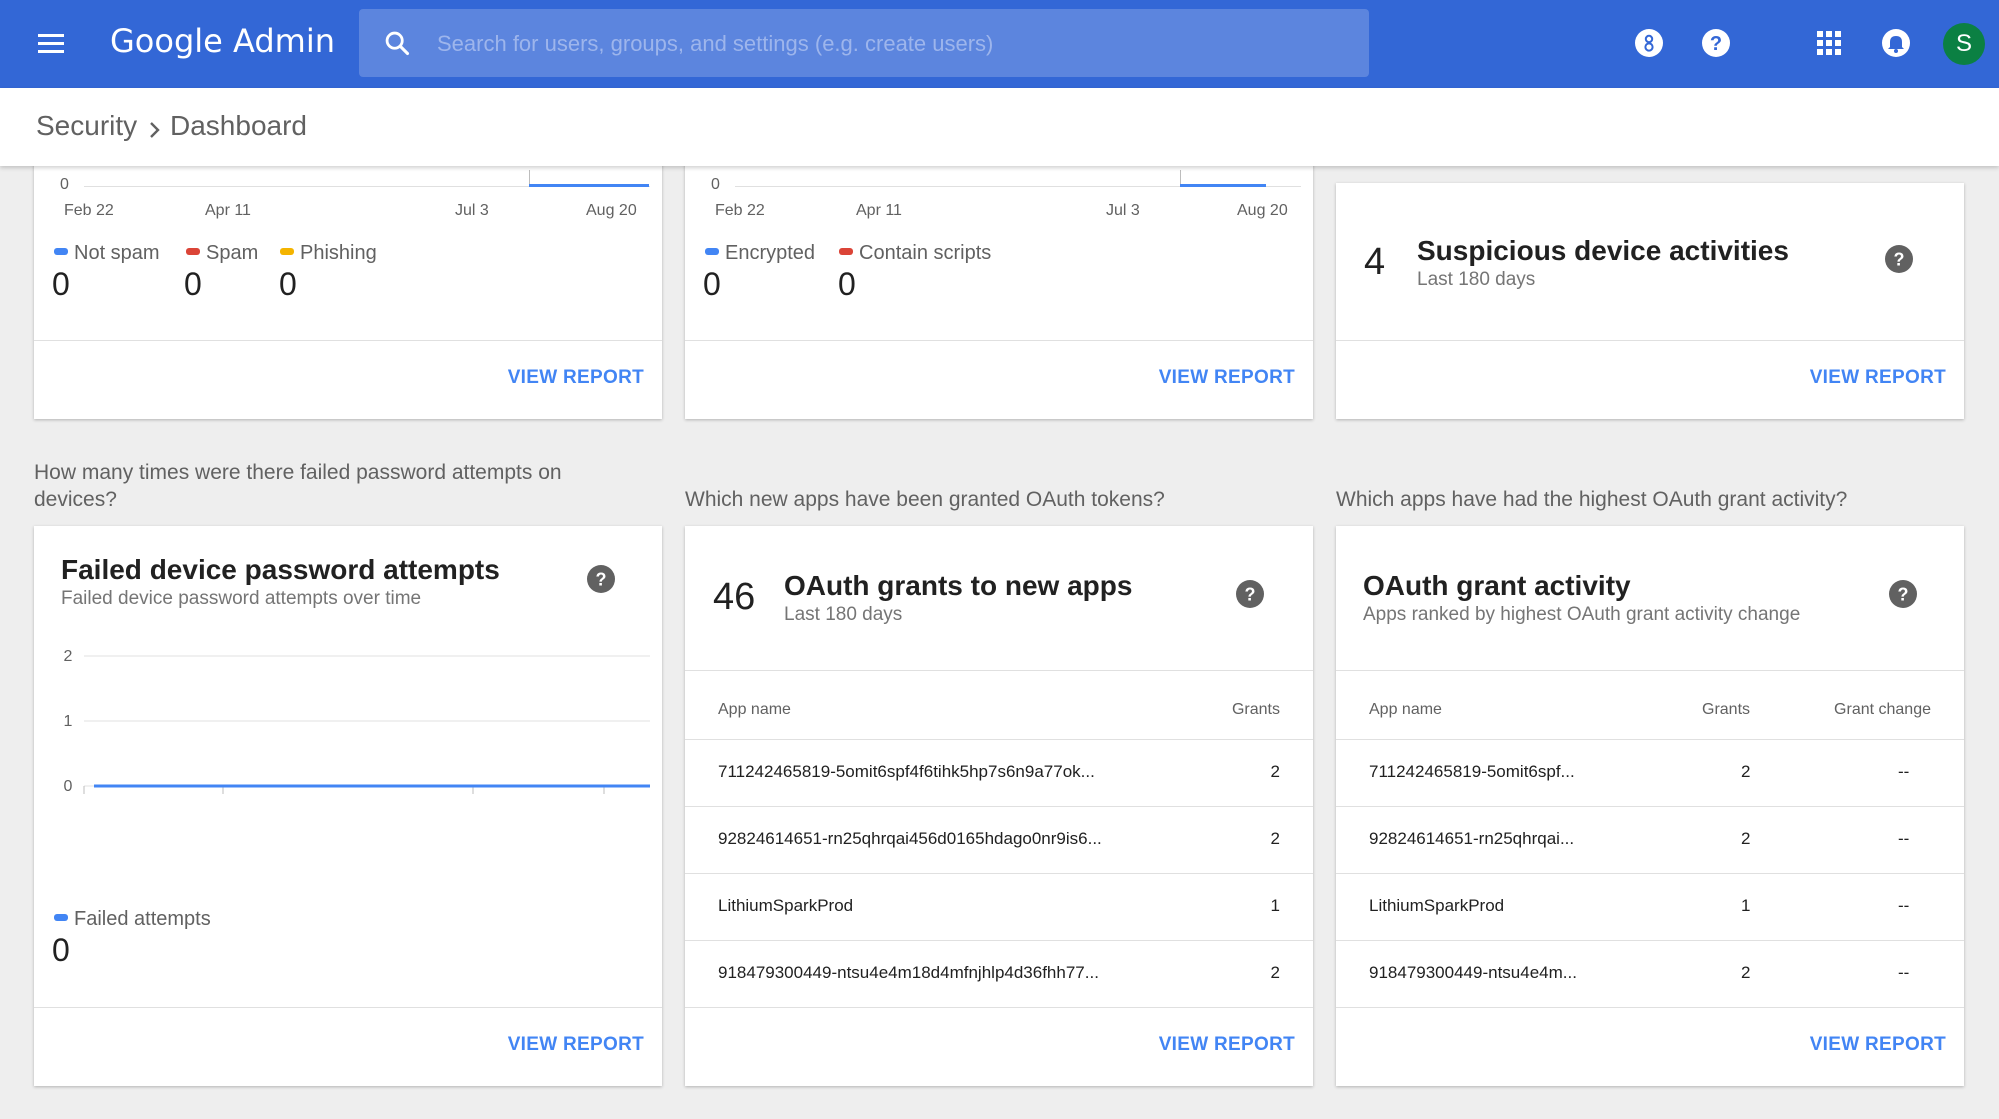 The height and width of the screenshot is (1119, 1999). I want to click on encrypted-value: 0, so click(712, 284).